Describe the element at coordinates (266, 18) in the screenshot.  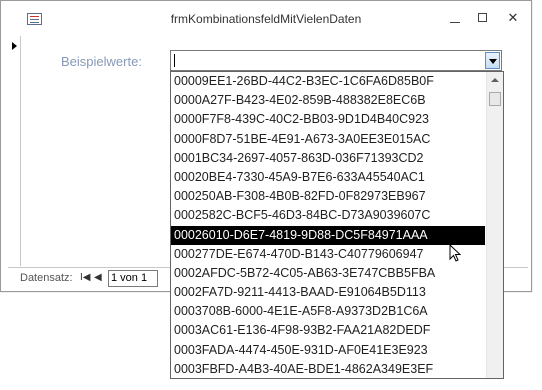
I see `title-bar: frmKombinationsfeldMitVielenDaten ✕` at that location.